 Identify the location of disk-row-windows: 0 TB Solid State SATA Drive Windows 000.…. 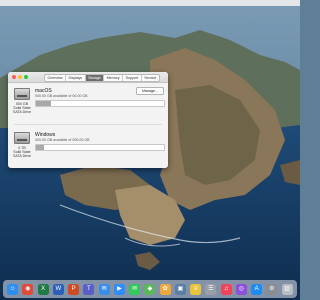
(88, 147).